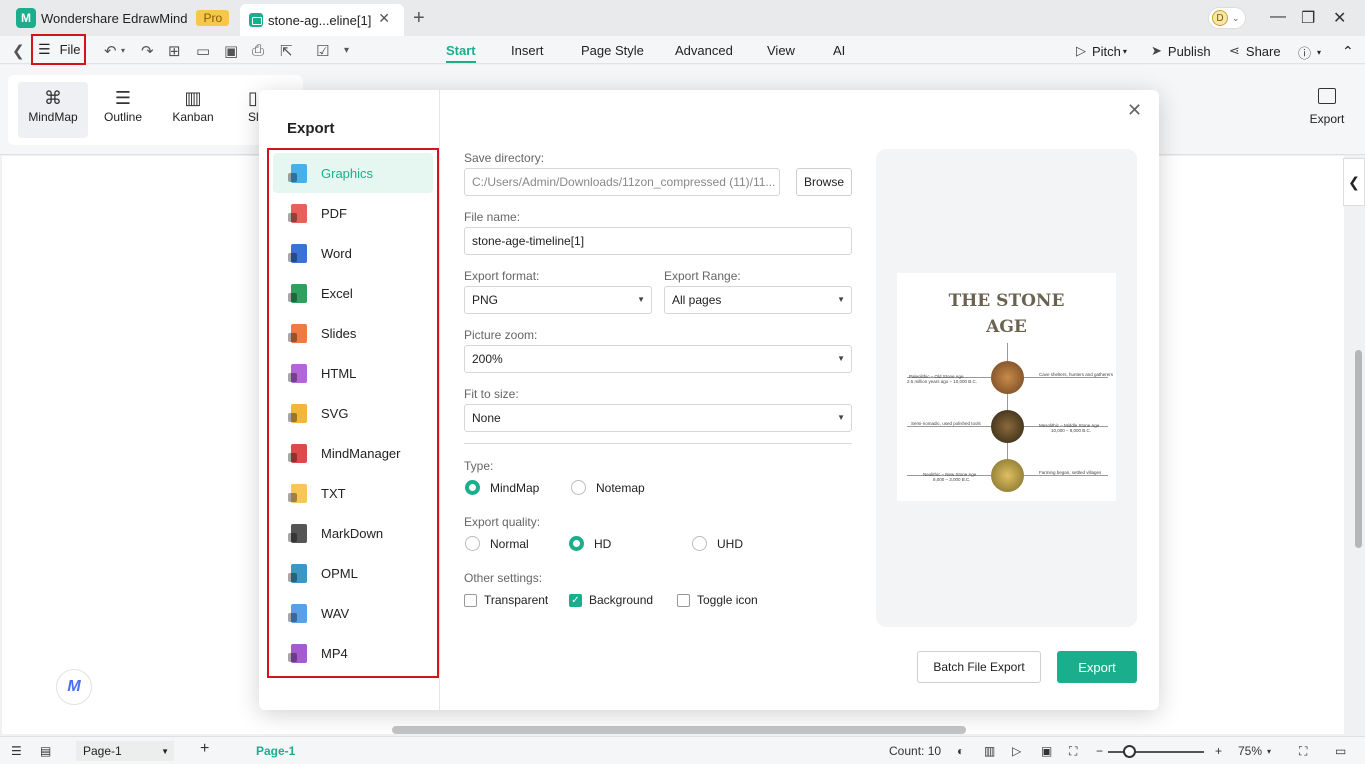 Image resolution: width=1365 pixels, height=764 pixels. What do you see at coordinates (353, 453) in the screenshot?
I see `format-item-mindmanager: MindManager` at bounding box center [353, 453].